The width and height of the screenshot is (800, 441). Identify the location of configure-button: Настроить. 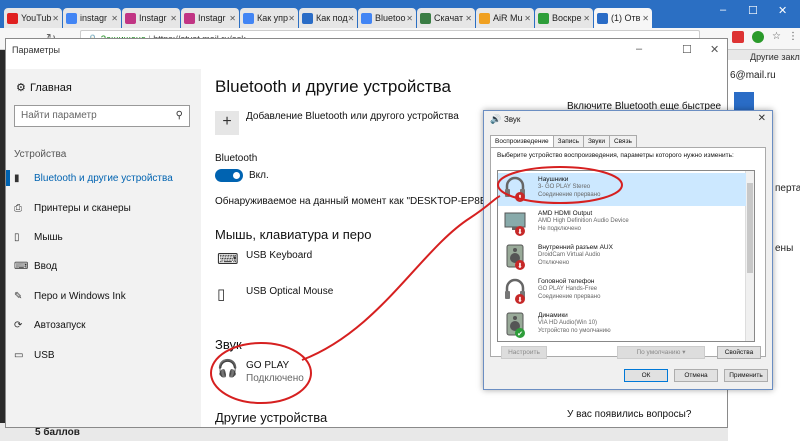
(524, 352).